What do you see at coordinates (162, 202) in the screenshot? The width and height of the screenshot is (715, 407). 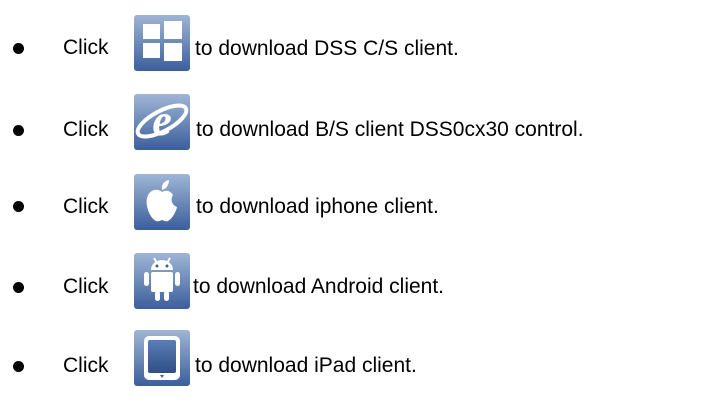 I see `apple-icon` at bounding box center [162, 202].